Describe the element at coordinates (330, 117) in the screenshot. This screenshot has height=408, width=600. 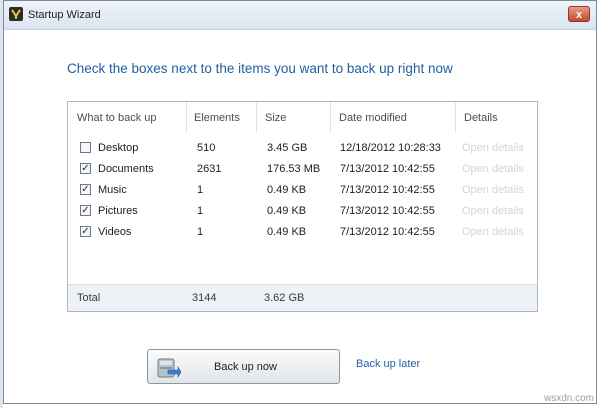
I see `column-header-separator` at that location.